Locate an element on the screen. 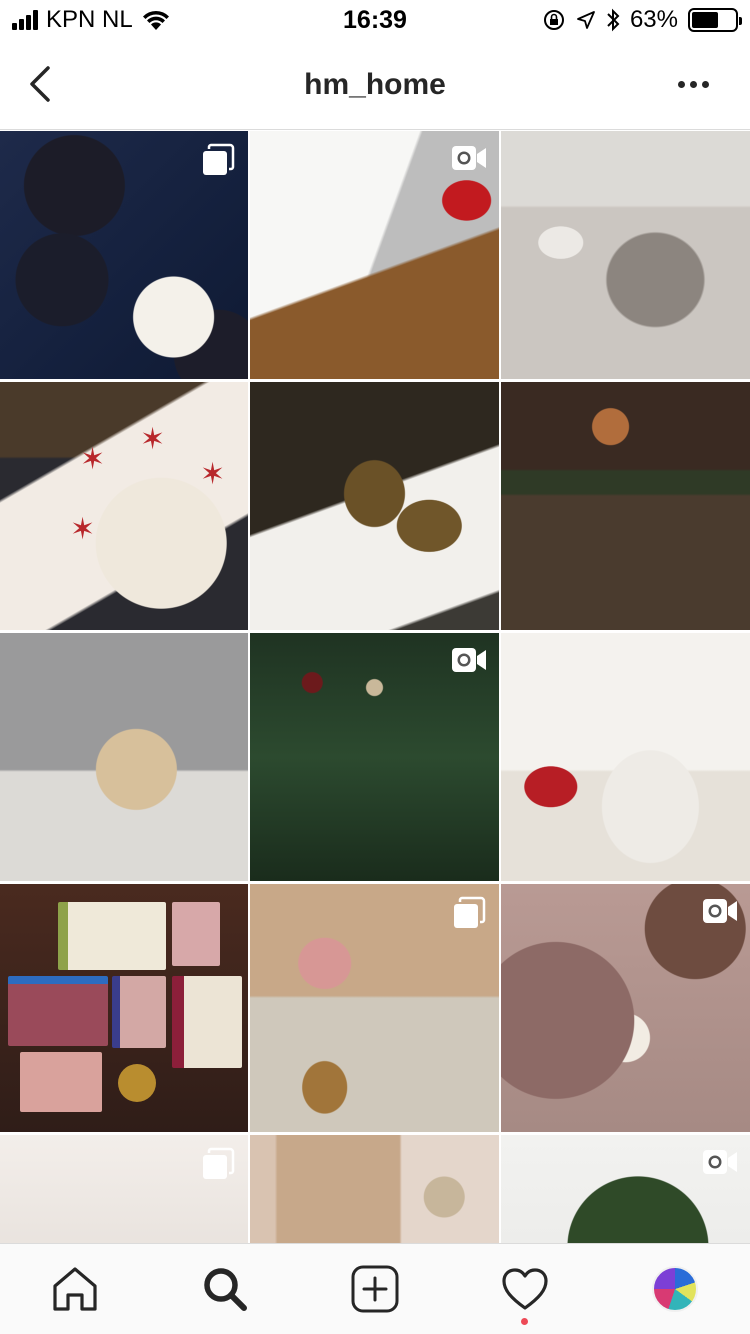 The image size is (750, 1334). more-options-button is located at coordinates (696, 84).